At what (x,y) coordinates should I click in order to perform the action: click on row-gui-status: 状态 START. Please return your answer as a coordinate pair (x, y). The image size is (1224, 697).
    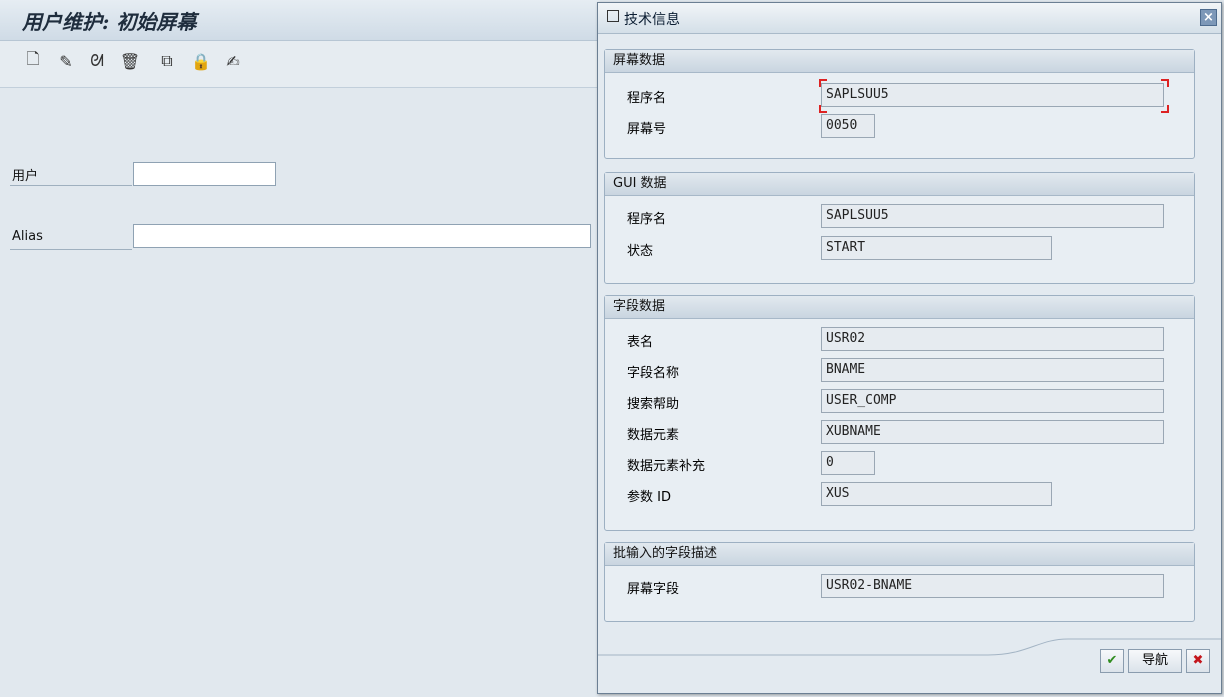
    Looking at the image, I should click on (902, 248).